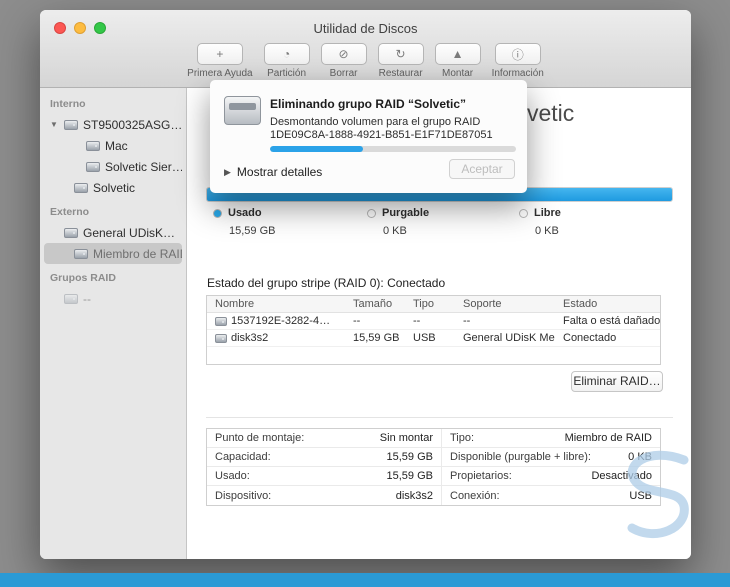 This screenshot has width=730, height=587. I want to click on sidebar-section-externo: Externo, so click(70, 212).